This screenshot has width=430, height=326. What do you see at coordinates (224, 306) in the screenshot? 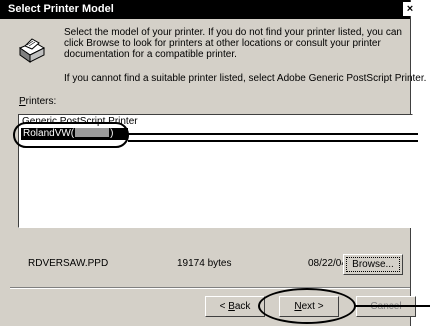
I see `back-button-prefix: <` at bounding box center [224, 306].